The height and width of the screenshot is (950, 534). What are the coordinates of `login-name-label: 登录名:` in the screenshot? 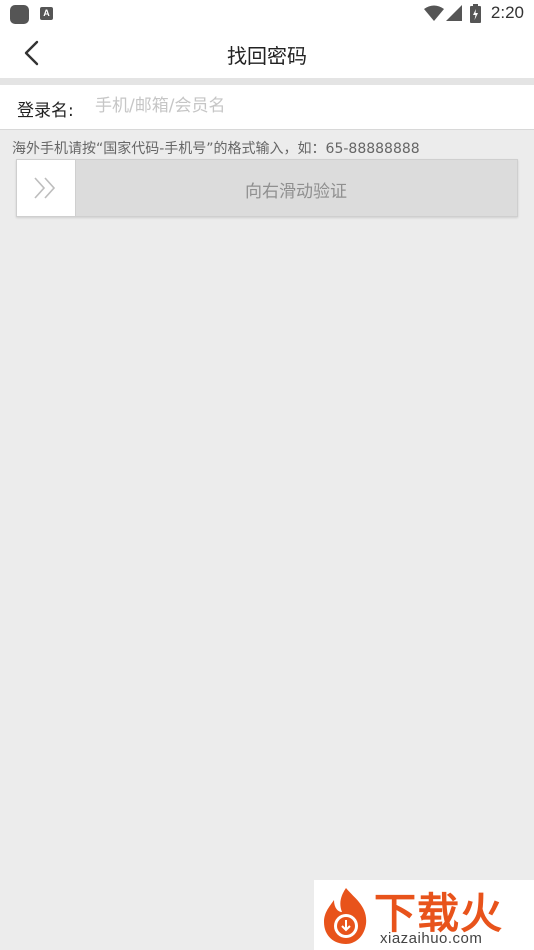 It's located at (45, 111).